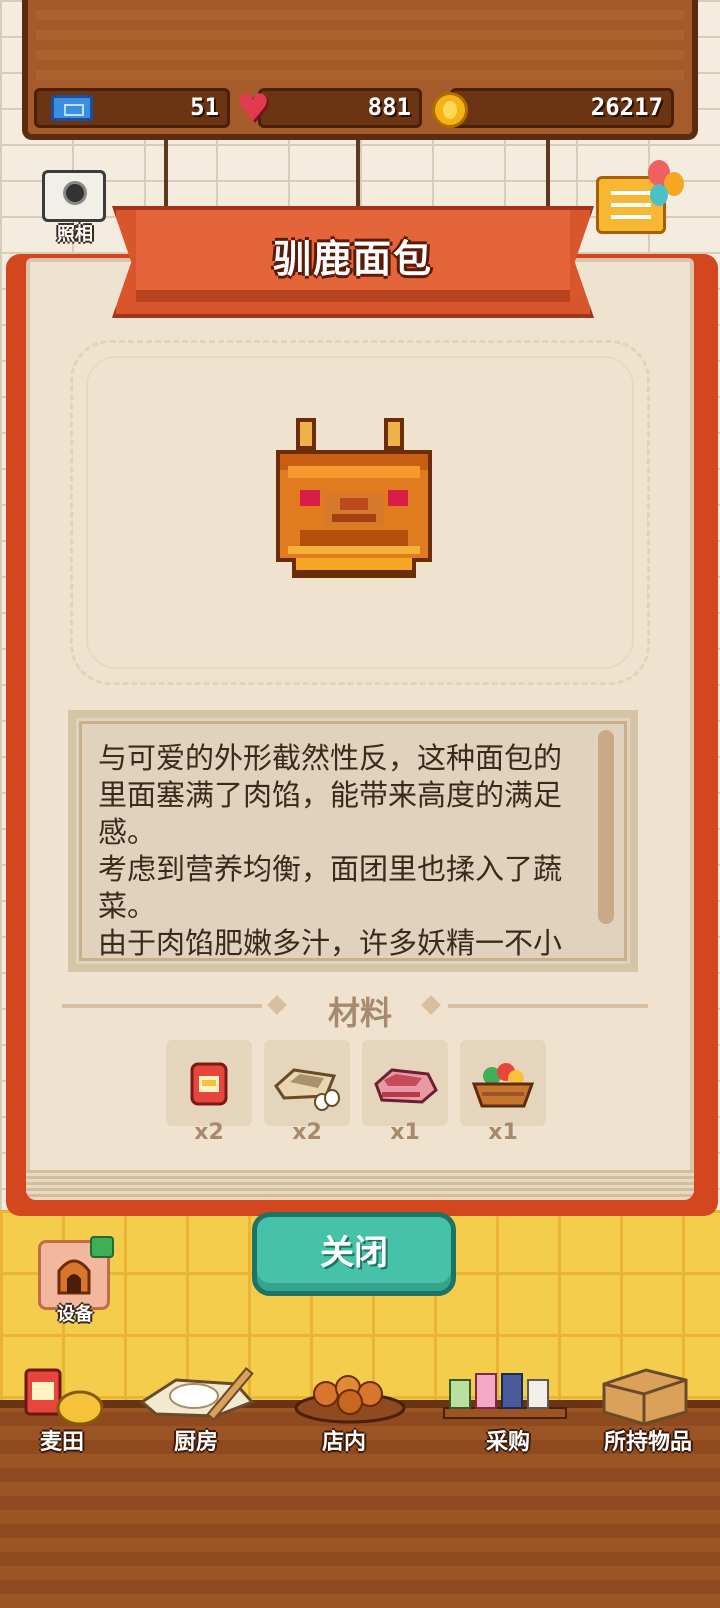 Image resolution: width=720 pixels, height=1608 pixels. What do you see at coordinates (350, 1399) in the screenshot?
I see `shop-icon` at bounding box center [350, 1399].